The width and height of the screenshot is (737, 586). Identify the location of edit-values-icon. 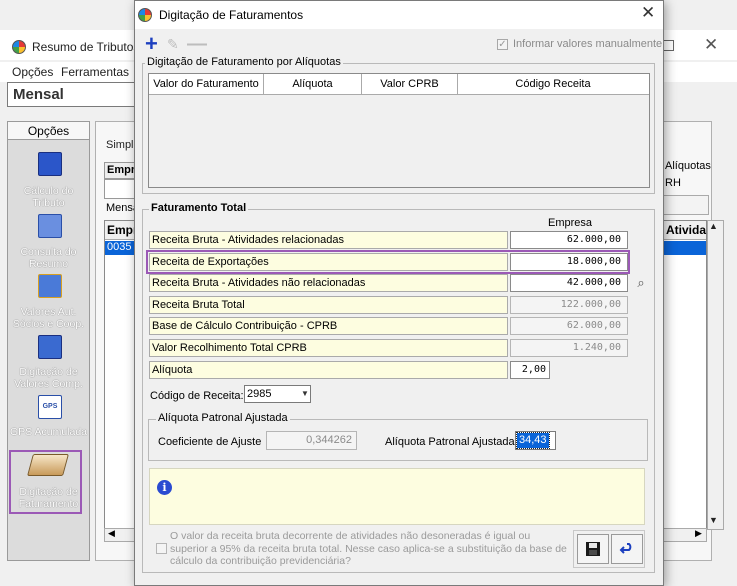
(50, 347).